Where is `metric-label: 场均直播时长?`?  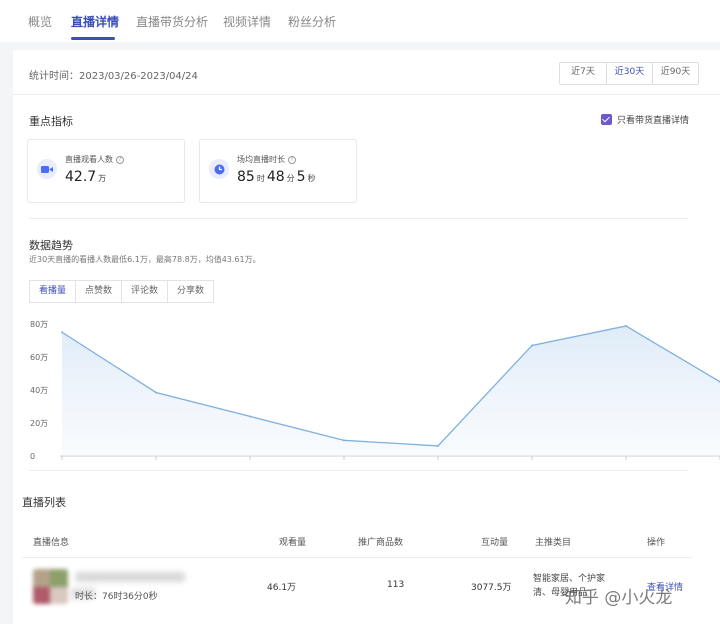 metric-label: 场均直播时长? is located at coordinates (266, 159).